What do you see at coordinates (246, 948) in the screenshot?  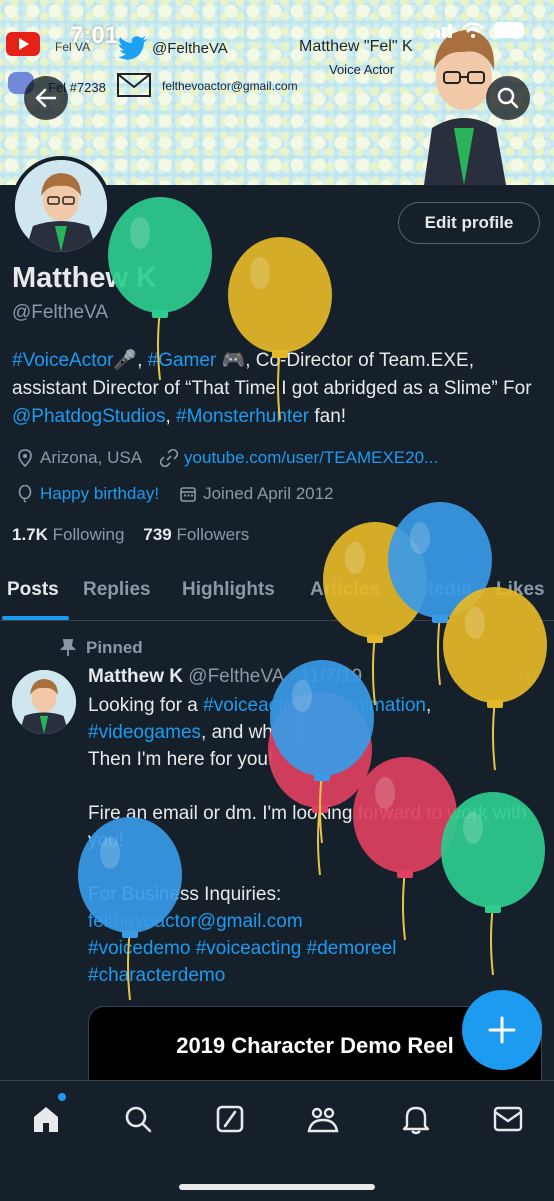 I see `hashtag-voiceacting: #voiceacting` at bounding box center [246, 948].